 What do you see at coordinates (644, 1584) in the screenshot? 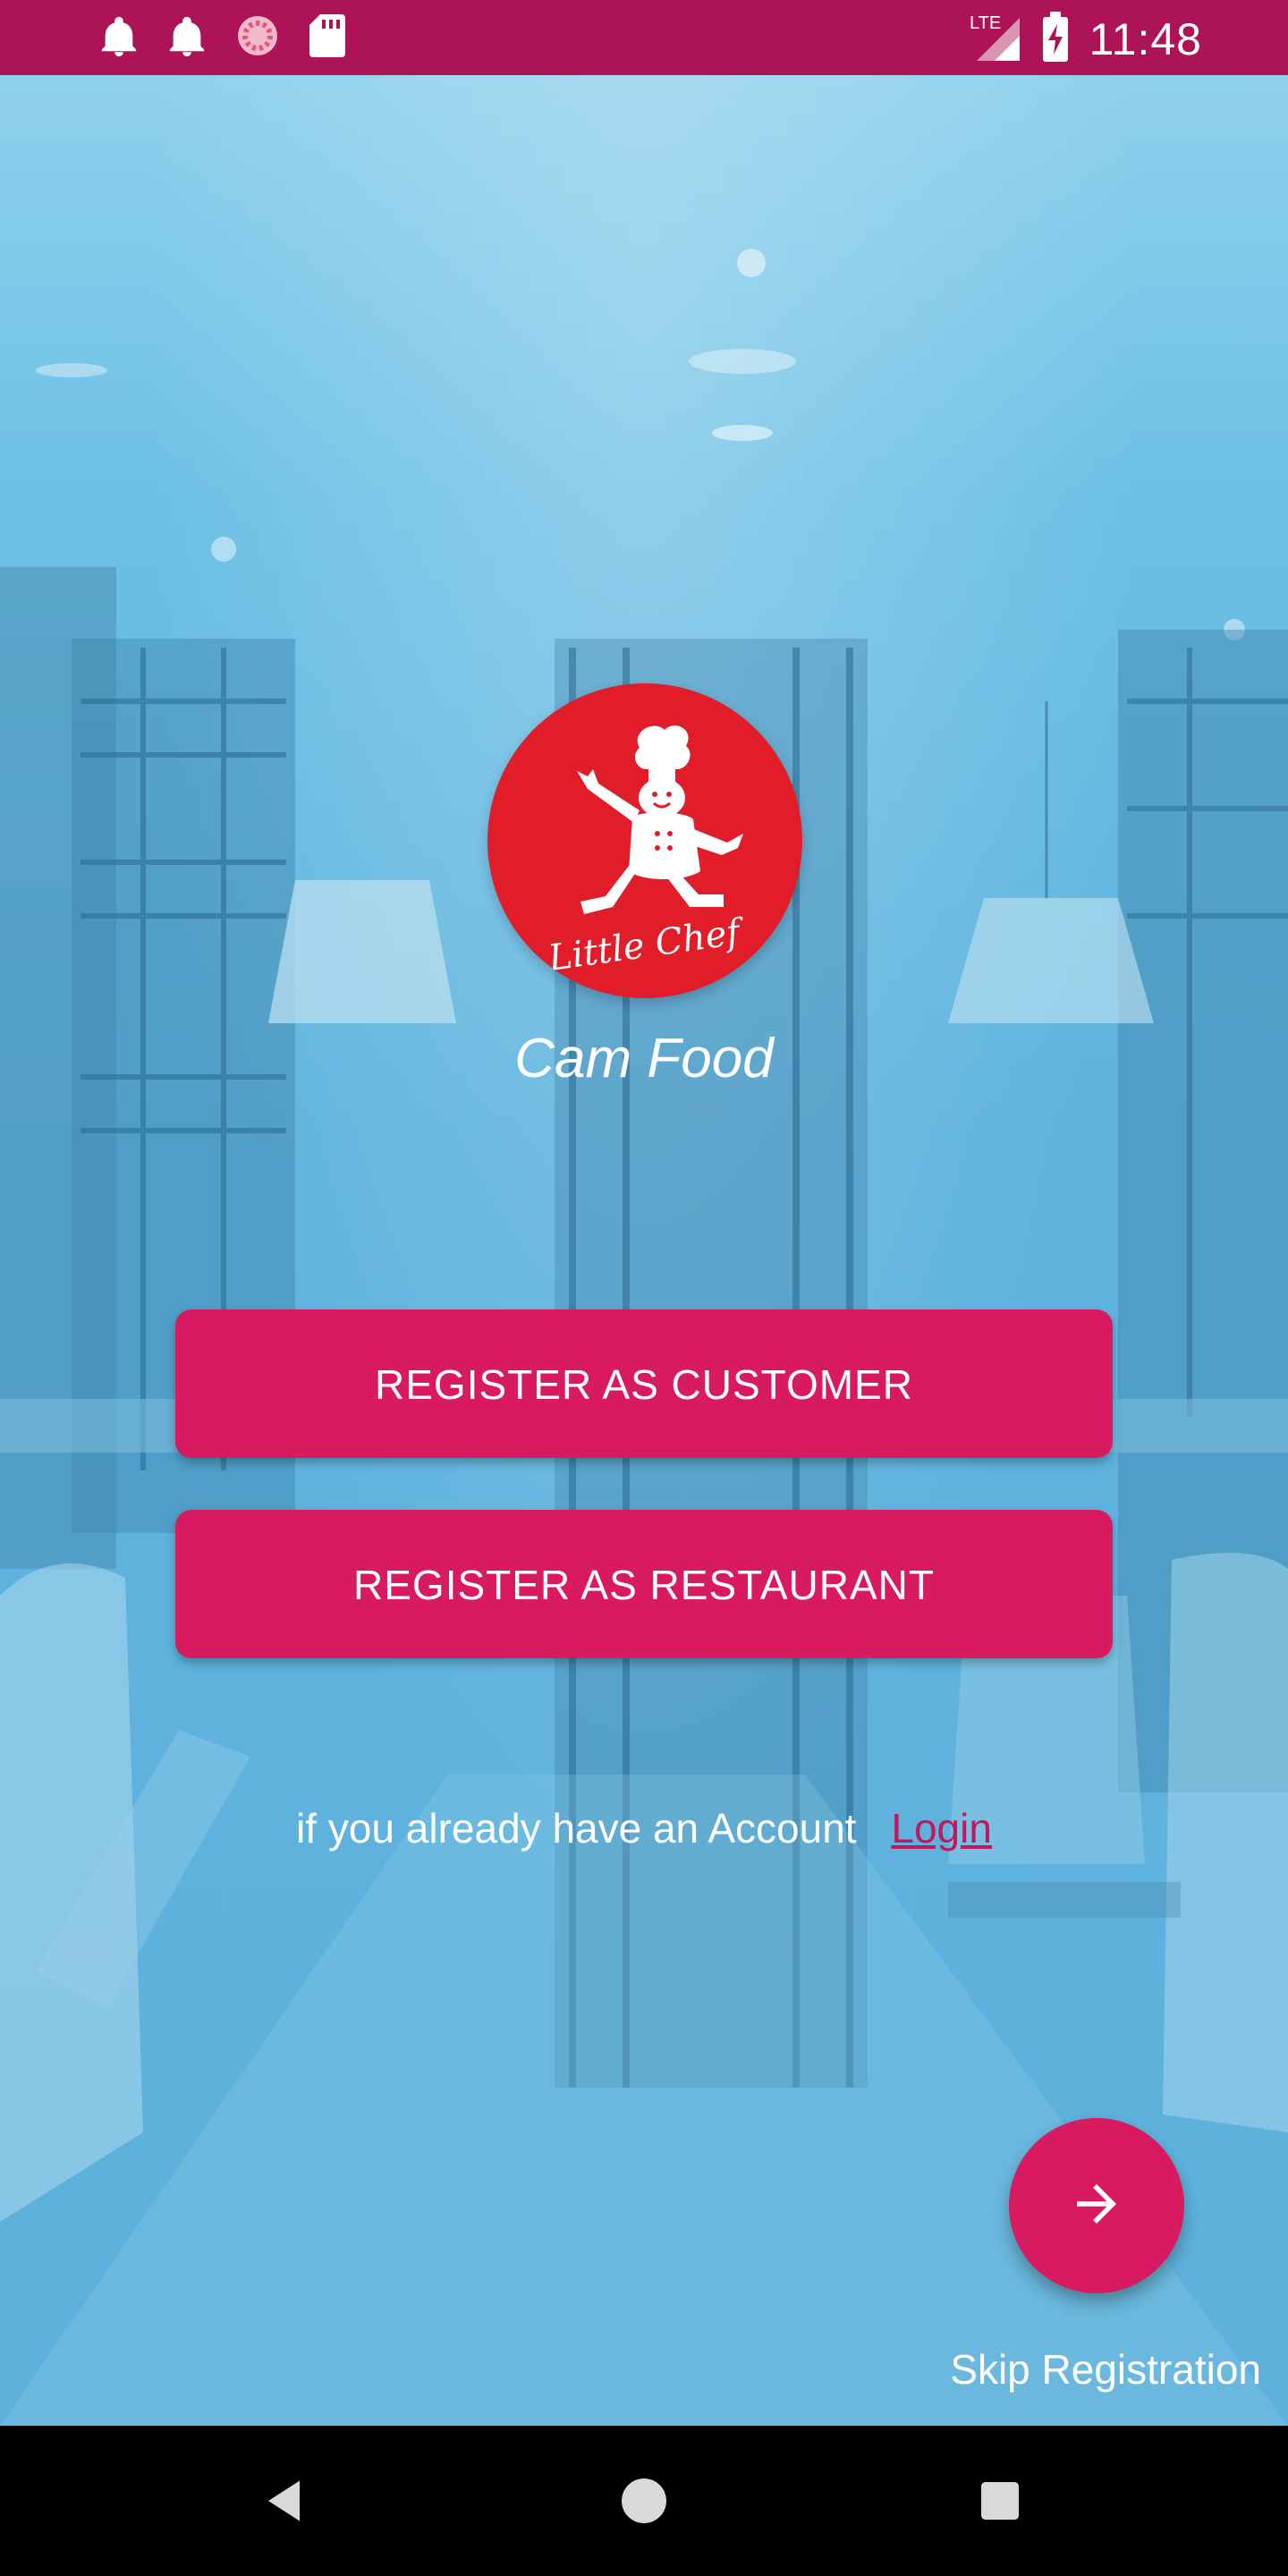
I see `register-restaurant-button: REGISTER AS RESTAURANT` at bounding box center [644, 1584].